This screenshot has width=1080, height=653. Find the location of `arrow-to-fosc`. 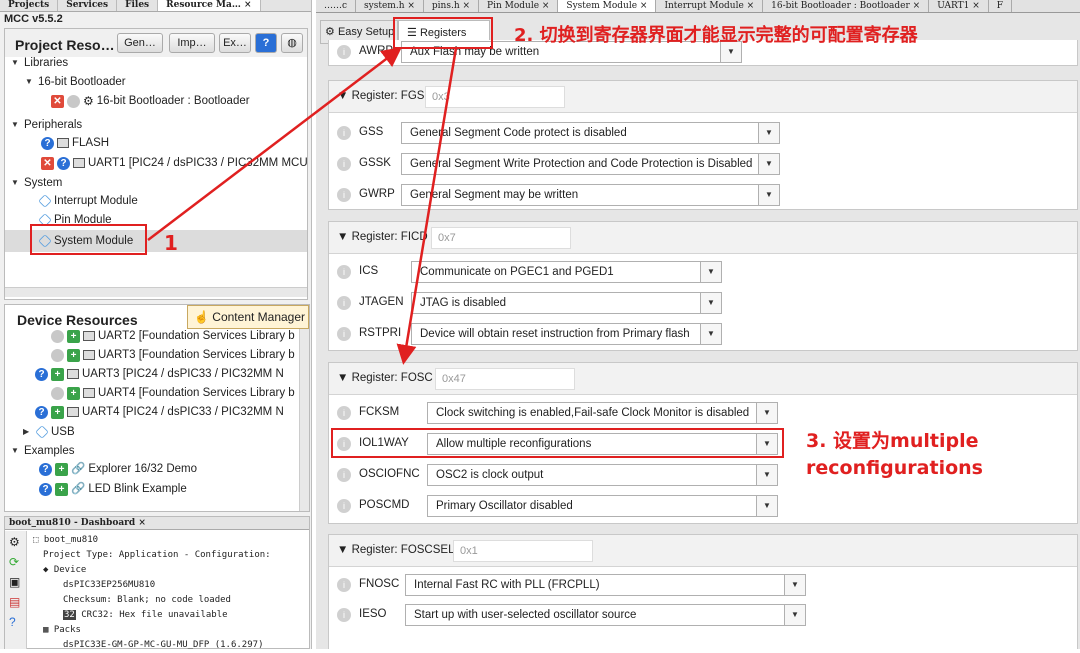

arrow-to-fosc is located at coordinates (427, 206).